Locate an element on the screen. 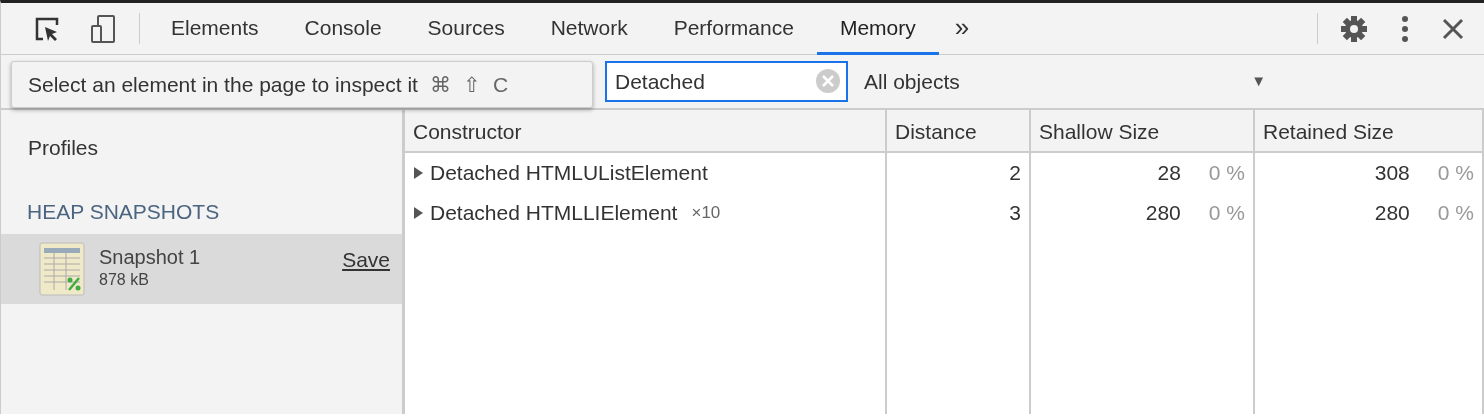 This screenshot has width=1484, height=414. sidebar-title: Profiles is located at coordinates (63, 147).